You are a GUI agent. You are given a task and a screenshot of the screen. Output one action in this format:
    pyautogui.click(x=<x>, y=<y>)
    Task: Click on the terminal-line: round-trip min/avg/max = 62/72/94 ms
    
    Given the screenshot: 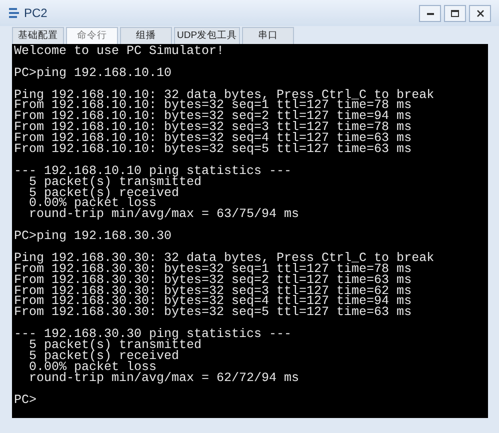 What is the action you would take?
    pyautogui.click(x=164, y=378)
    